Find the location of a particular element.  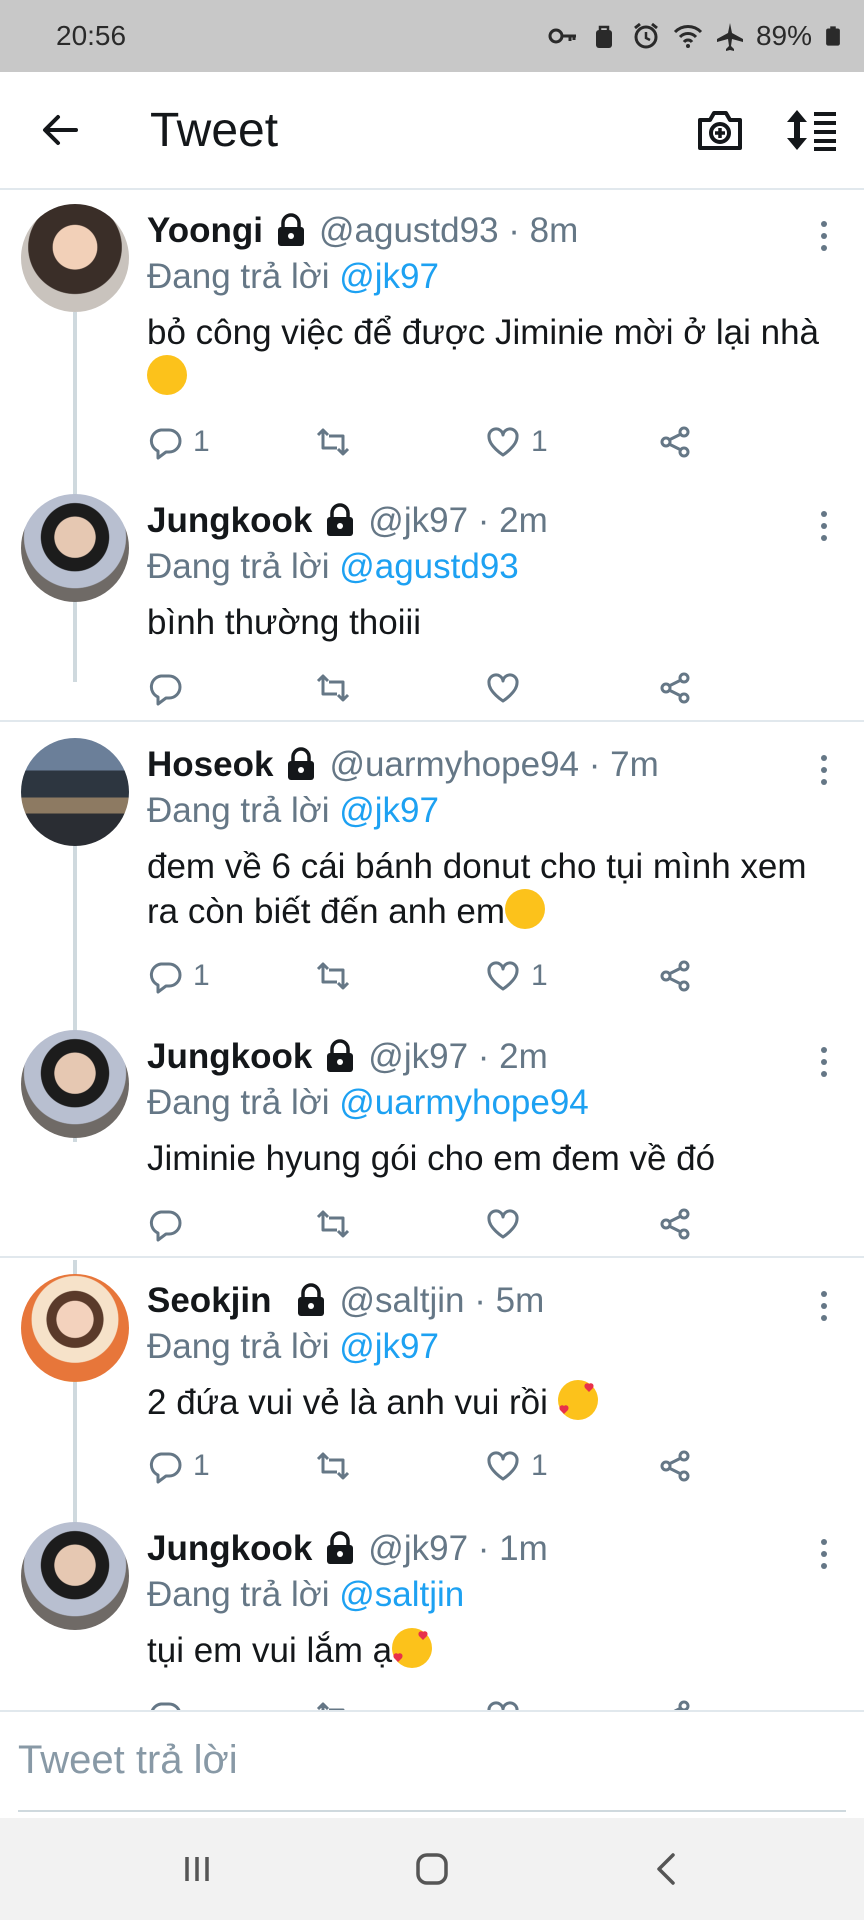

key-icon is located at coordinates (562, 36).